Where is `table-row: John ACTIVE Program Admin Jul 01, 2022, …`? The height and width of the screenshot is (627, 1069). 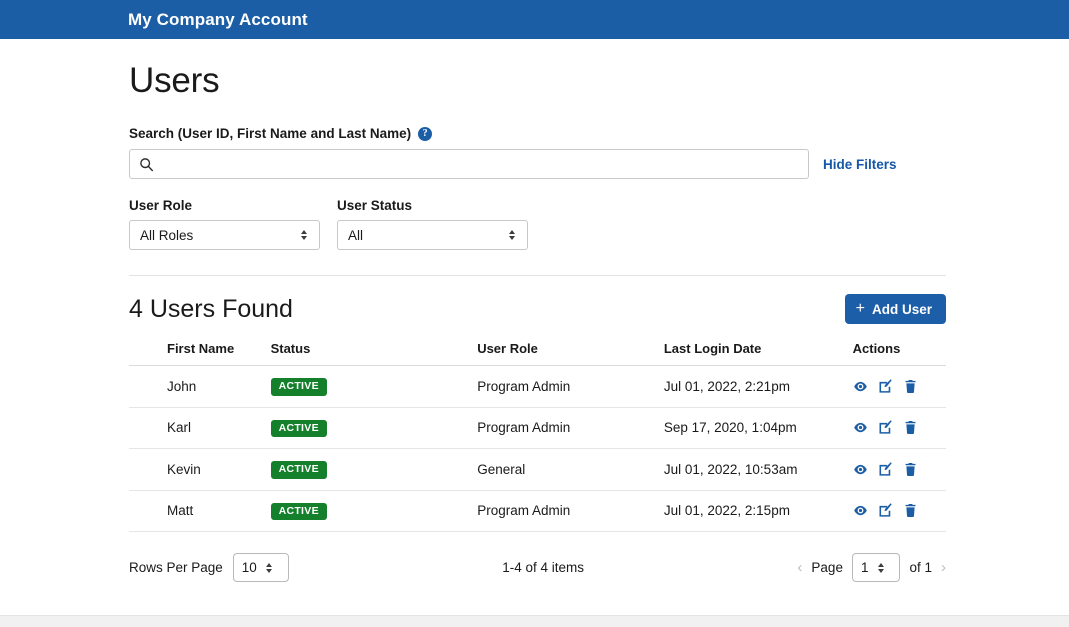 table-row: John ACTIVE Program Admin Jul 01, 2022, … is located at coordinates (537, 386).